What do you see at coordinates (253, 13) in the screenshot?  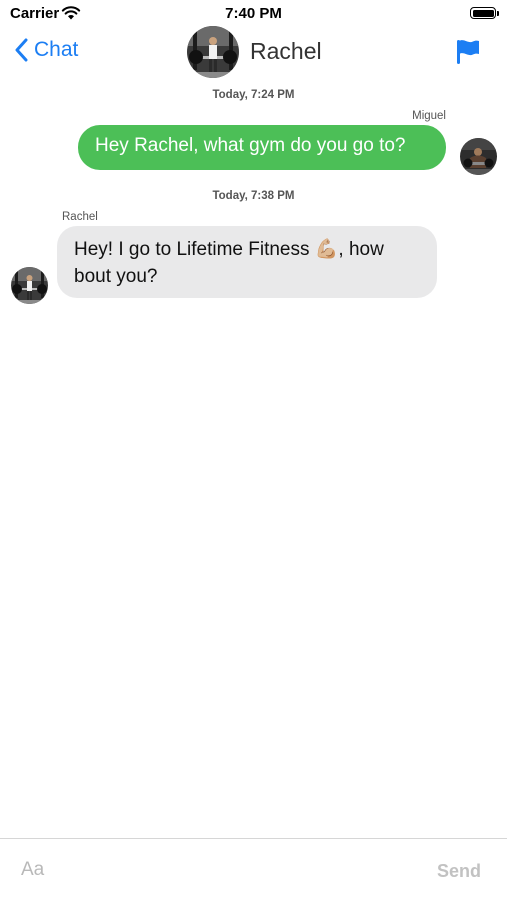 I see `clock: 7:40 PM` at bounding box center [253, 13].